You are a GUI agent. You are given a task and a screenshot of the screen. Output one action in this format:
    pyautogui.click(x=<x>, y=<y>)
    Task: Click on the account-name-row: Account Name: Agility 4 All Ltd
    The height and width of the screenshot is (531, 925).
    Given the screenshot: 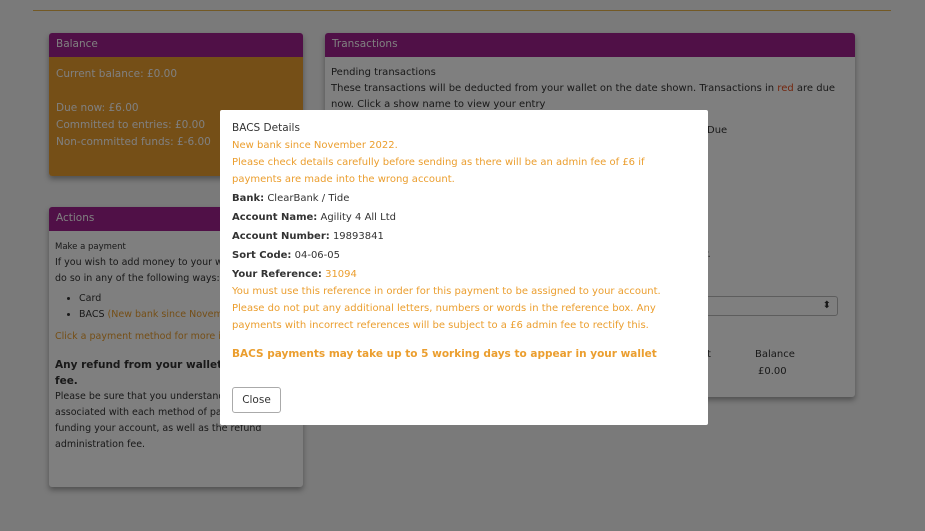 What is the action you would take?
    pyautogui.click(x=464, y=217)
    